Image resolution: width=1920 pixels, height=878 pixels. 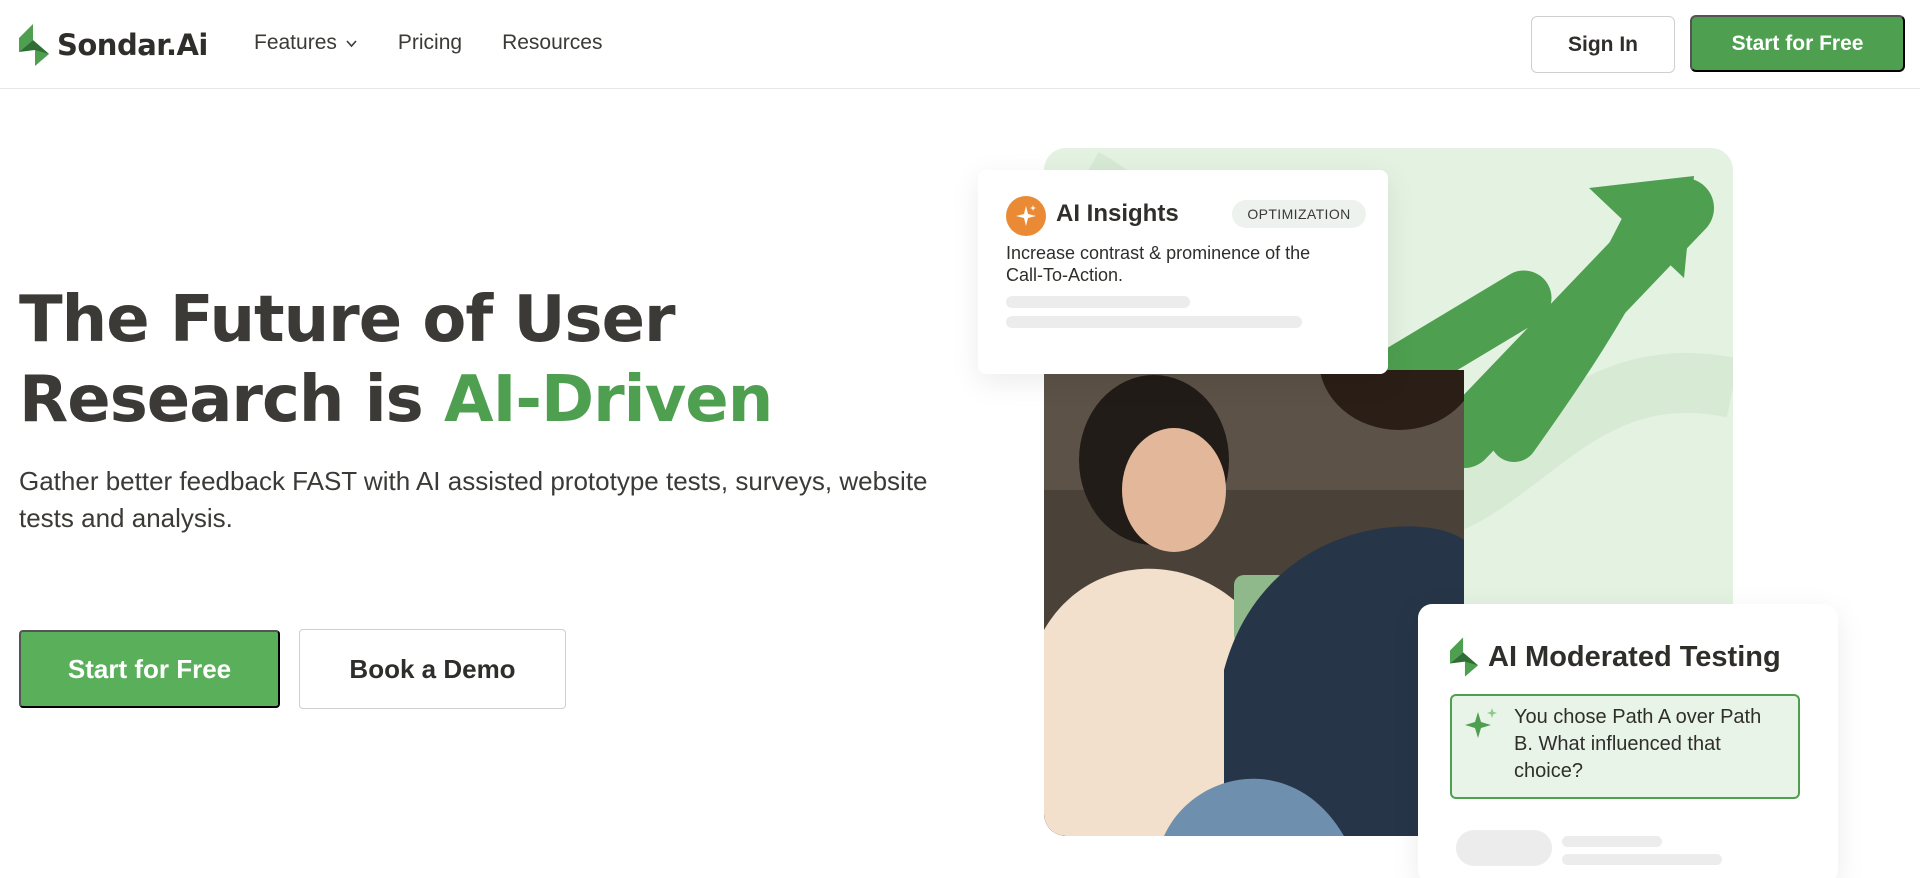 What do you see at coordinates (432, 669) in the screenshot?
I see `book-demo-button: Book a Demo` at bounding box center [432, 669].